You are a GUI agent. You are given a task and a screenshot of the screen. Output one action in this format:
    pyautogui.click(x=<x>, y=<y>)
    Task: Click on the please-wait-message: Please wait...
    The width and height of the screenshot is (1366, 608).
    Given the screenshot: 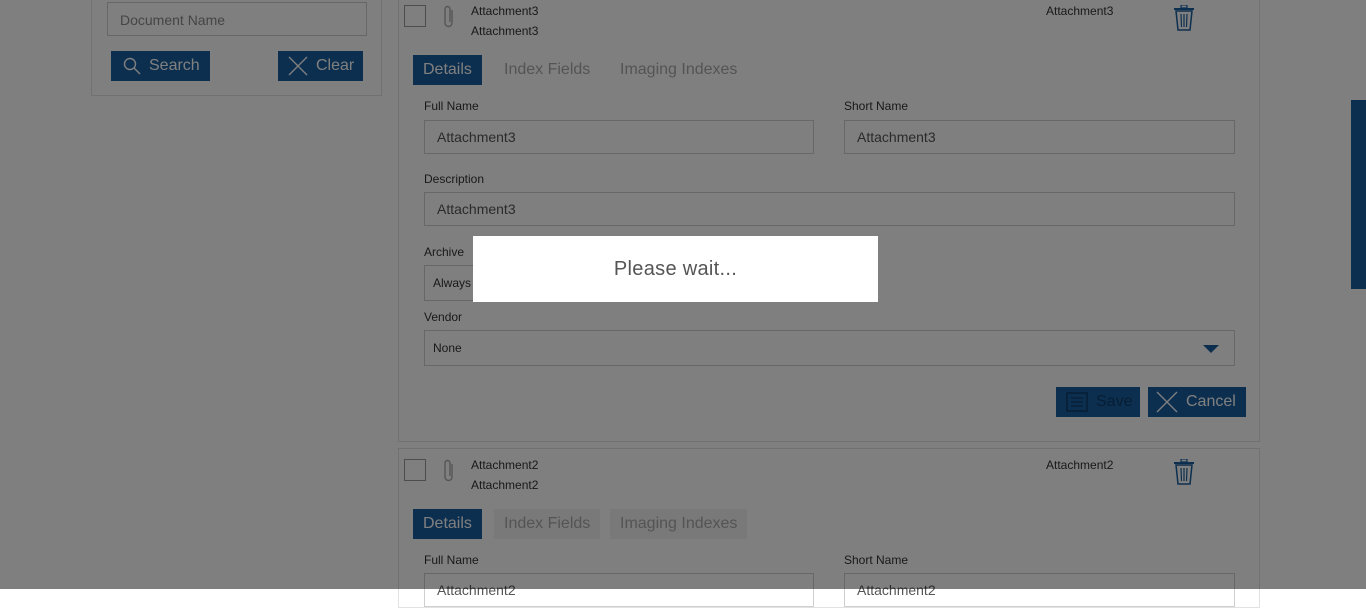 What is the action you would take?
    pyautogui.click(x=675, y=268)
    